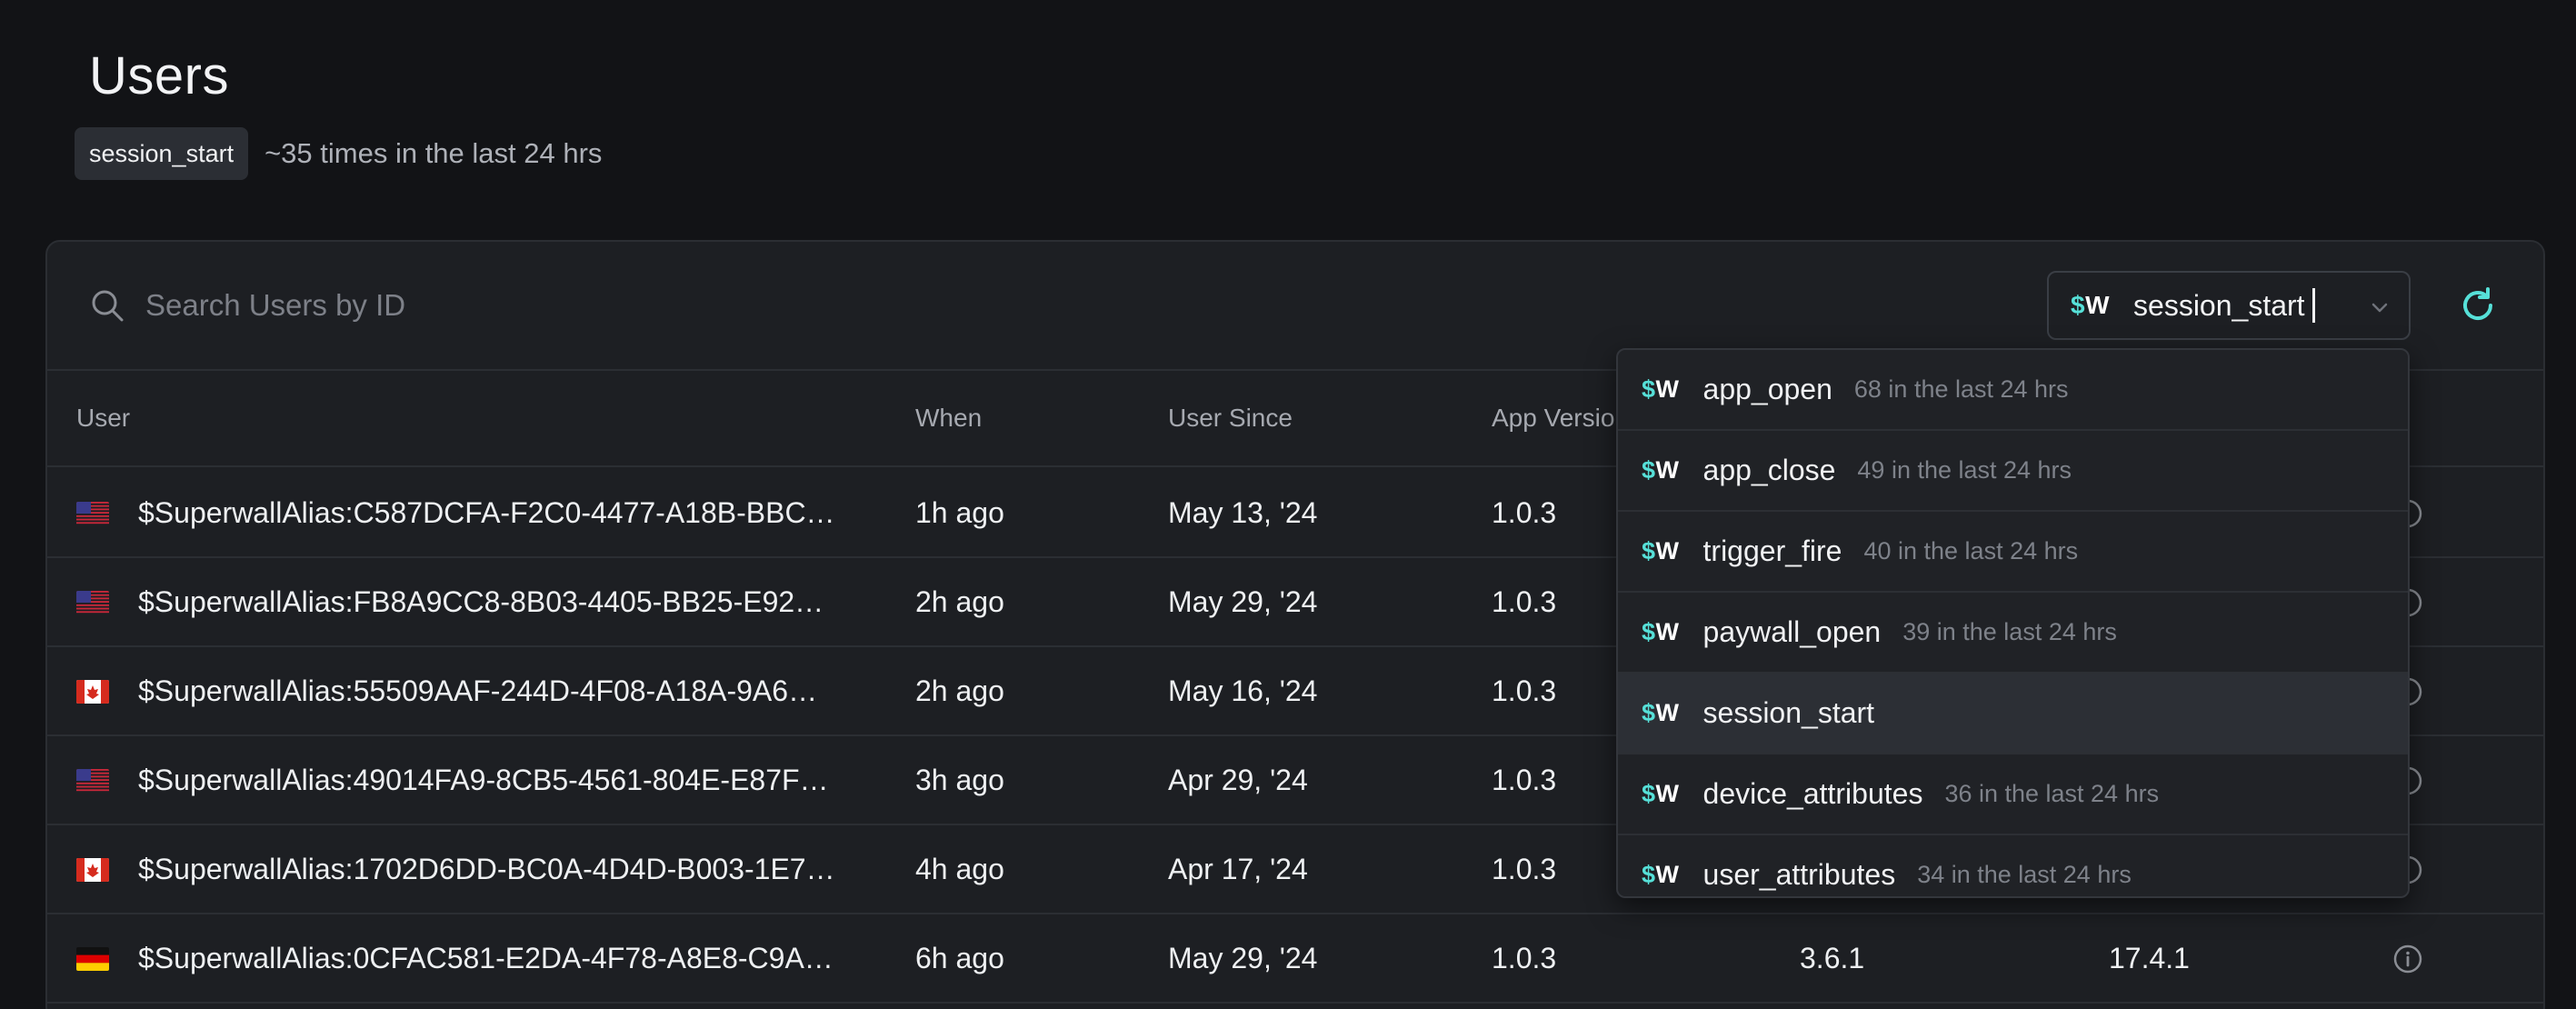  Describe the element at coordinates (948, 418) in the screenshot. I see `column-header-when: When` at that location.